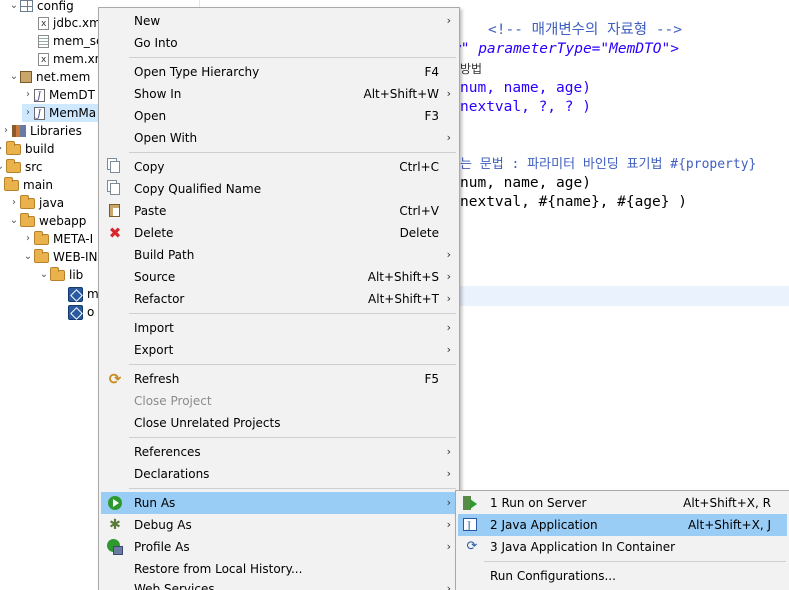  What do you see at coordinates (69, 23) in the screenshot?
I see `tree-item-jdbc-xml: jdbc.xm` at bounding box center [69, 23].